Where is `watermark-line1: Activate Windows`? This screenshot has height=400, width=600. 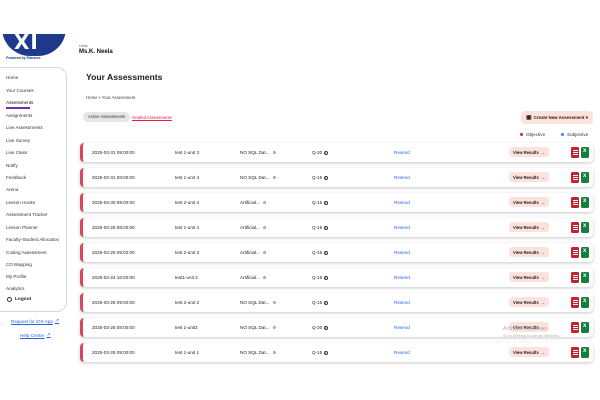 watermark-line1: Activate Windows is located at coordinates (525, 329).